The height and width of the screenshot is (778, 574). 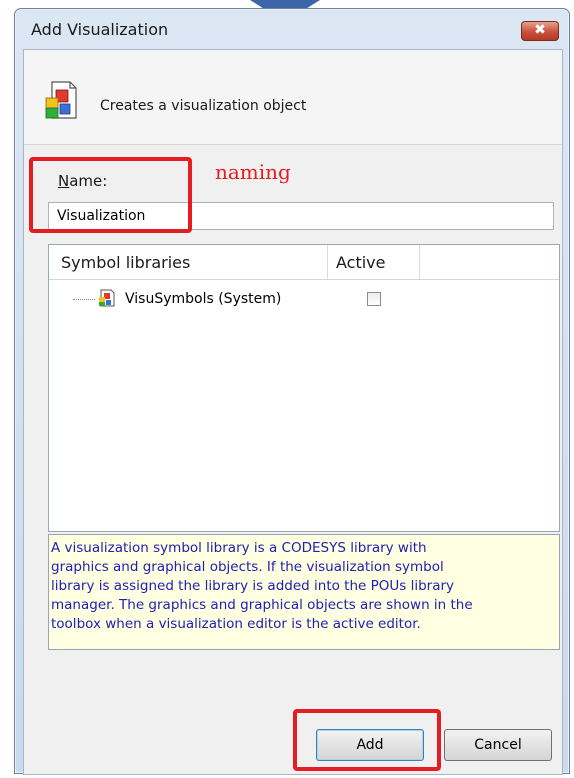 I want to click on dialog-description: Creates a visualization object, so click(x=203, y=106).